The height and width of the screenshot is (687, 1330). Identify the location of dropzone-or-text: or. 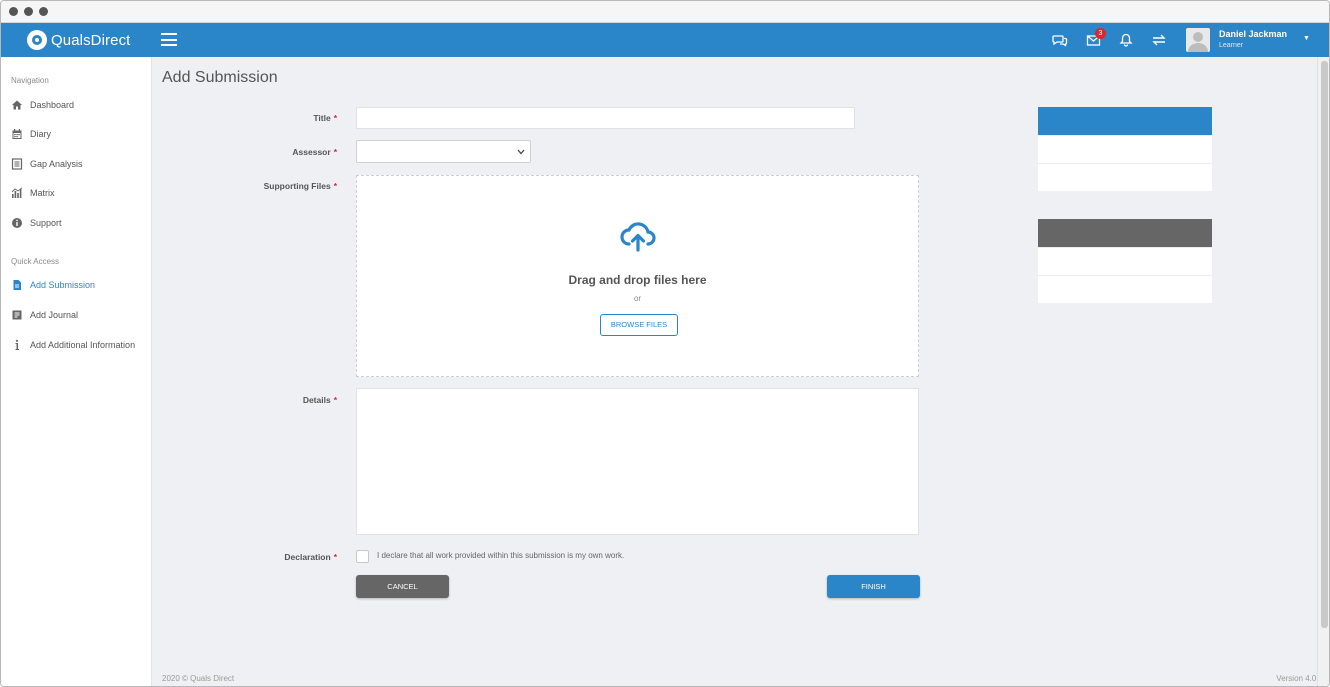
(637, 298).